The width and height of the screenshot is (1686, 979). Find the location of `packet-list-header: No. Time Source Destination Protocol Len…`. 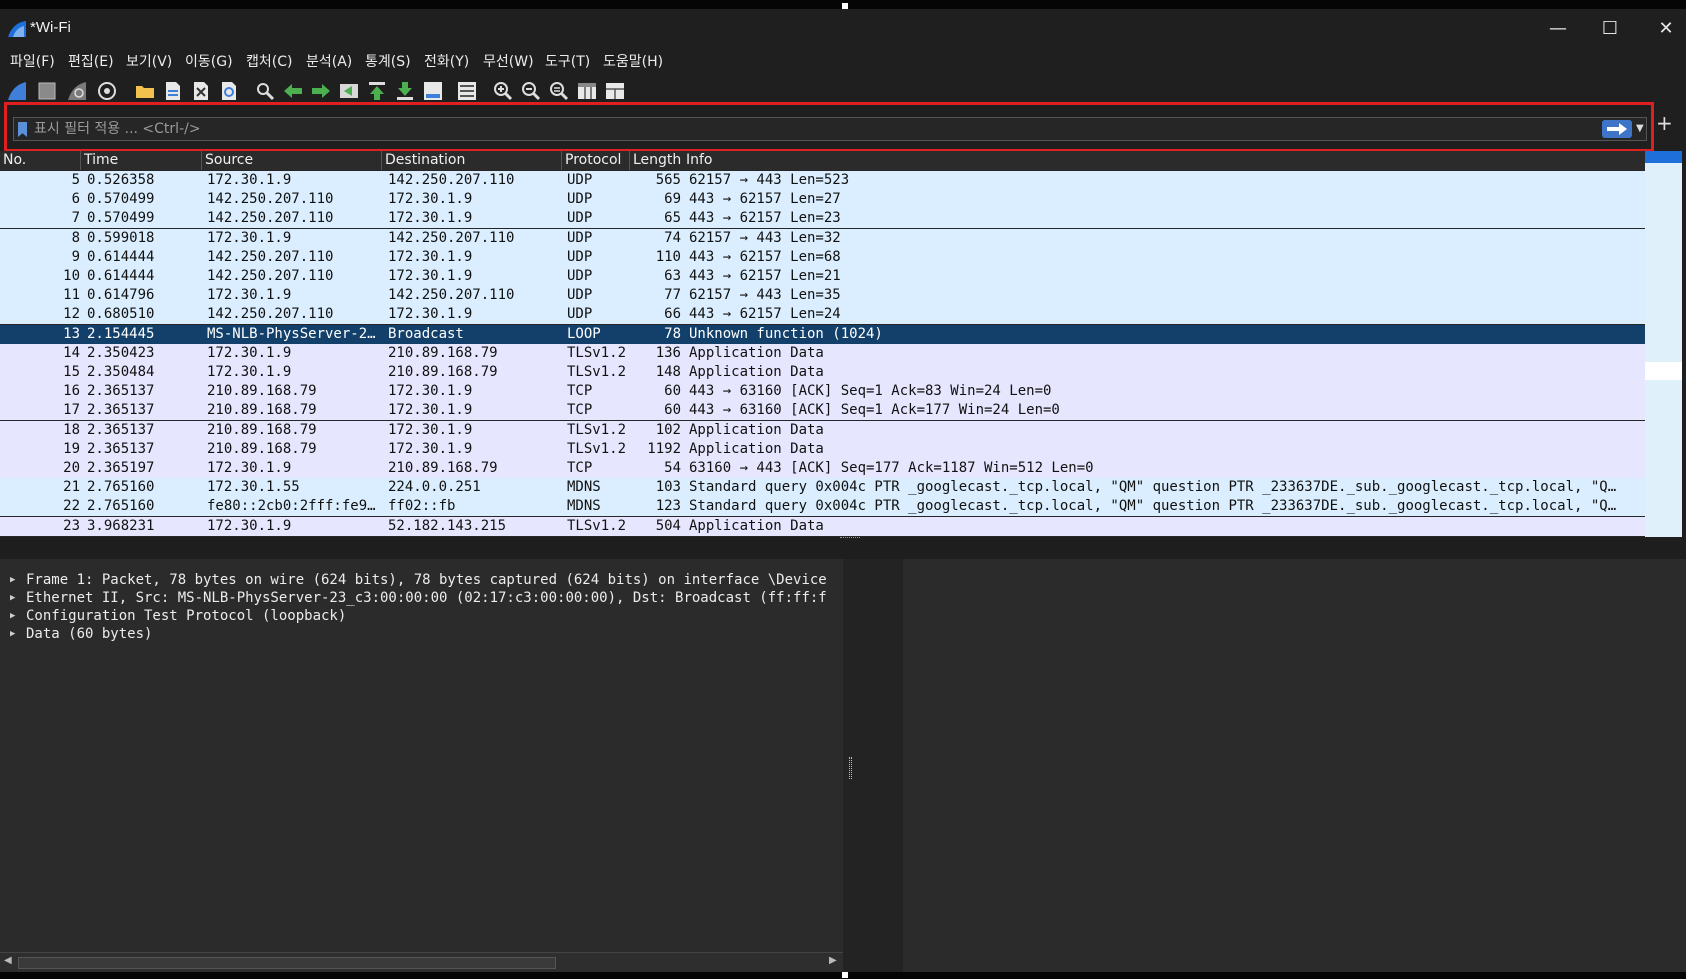

packet-list-header: No. Time Source Destination Protocol Len… is located at coordinates (822, 160).